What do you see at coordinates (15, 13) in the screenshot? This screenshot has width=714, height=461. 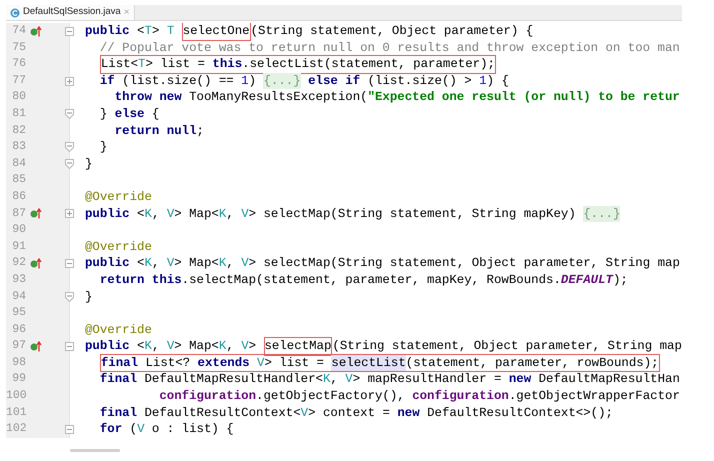 I see `class-file-icon` at bounding box center [15, 13].